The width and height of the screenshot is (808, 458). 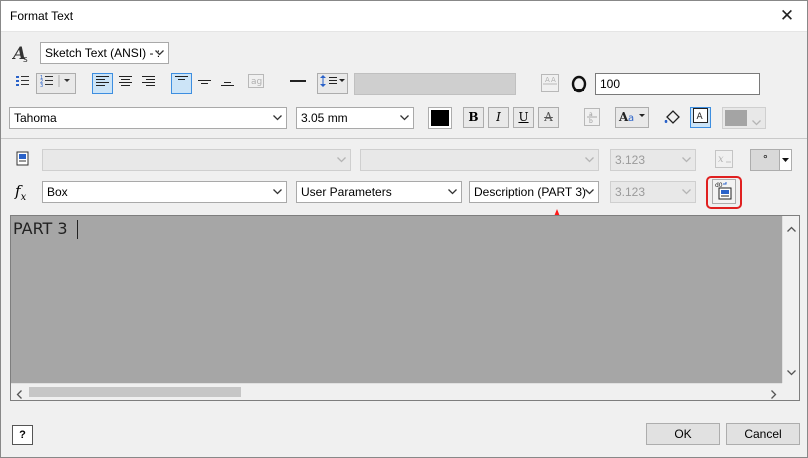 I want to click on fit-text-icon: ag, so click(x=255, y=83).